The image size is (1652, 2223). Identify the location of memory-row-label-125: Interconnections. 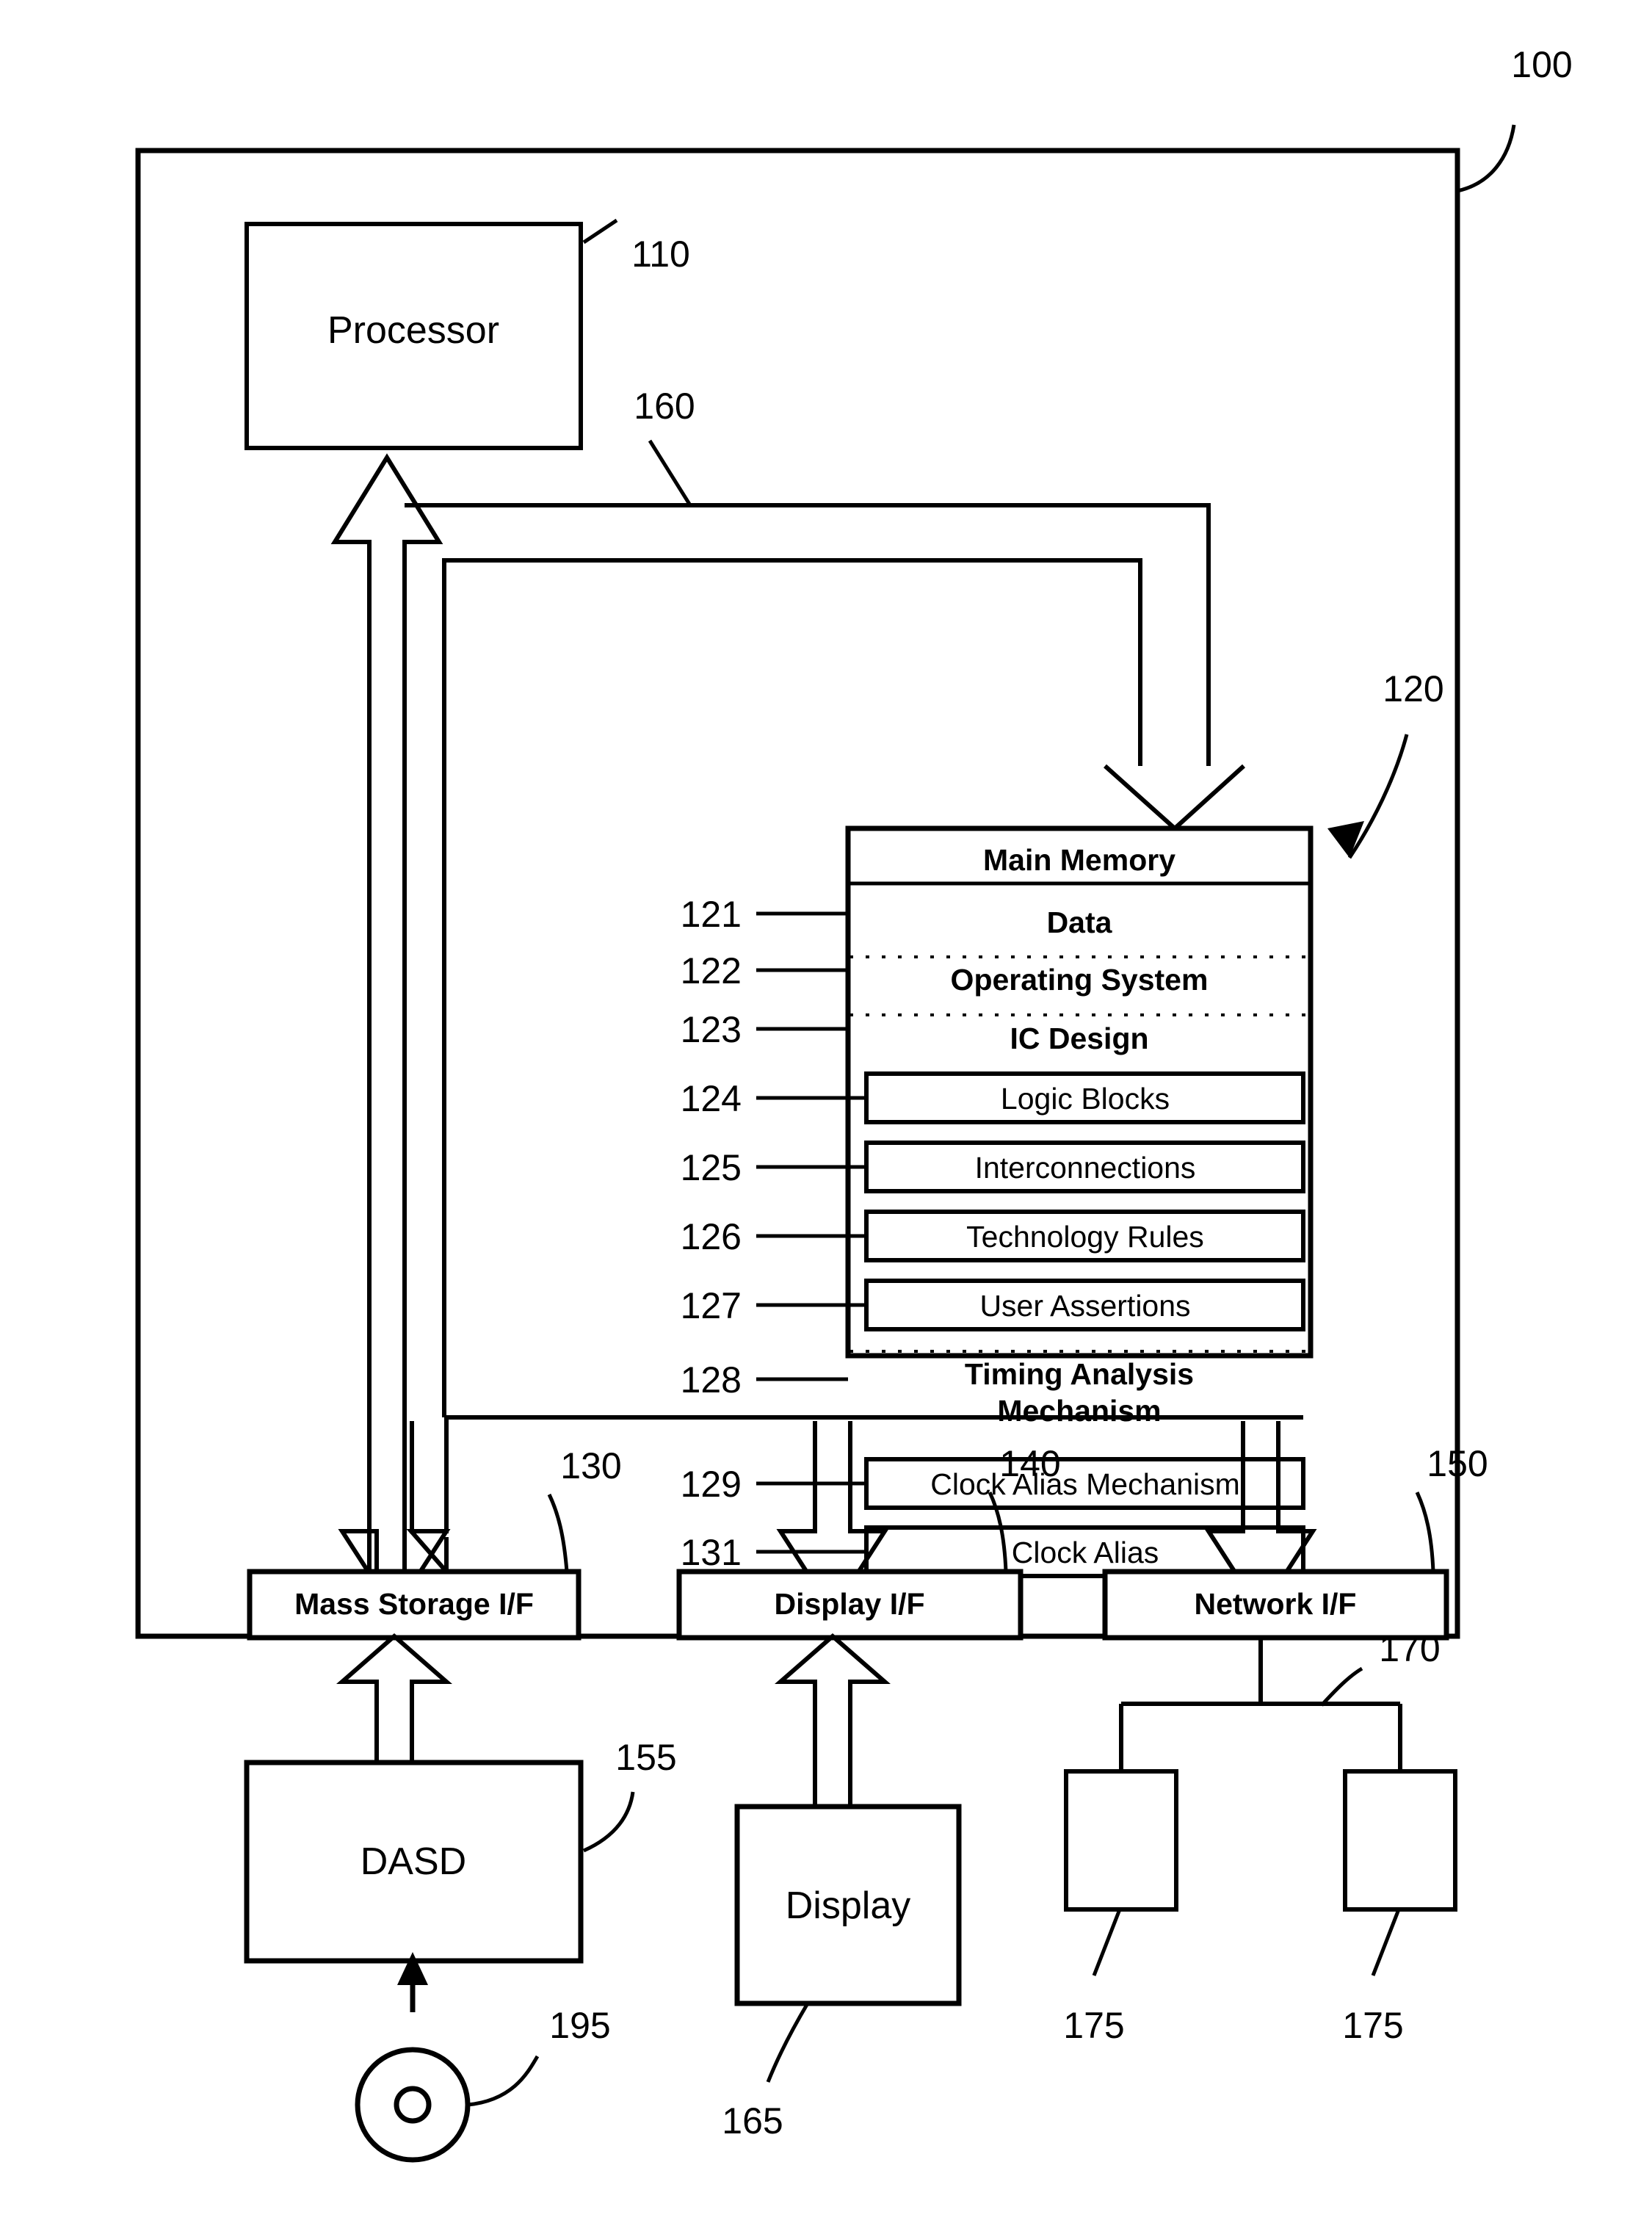
(1085, 1168).